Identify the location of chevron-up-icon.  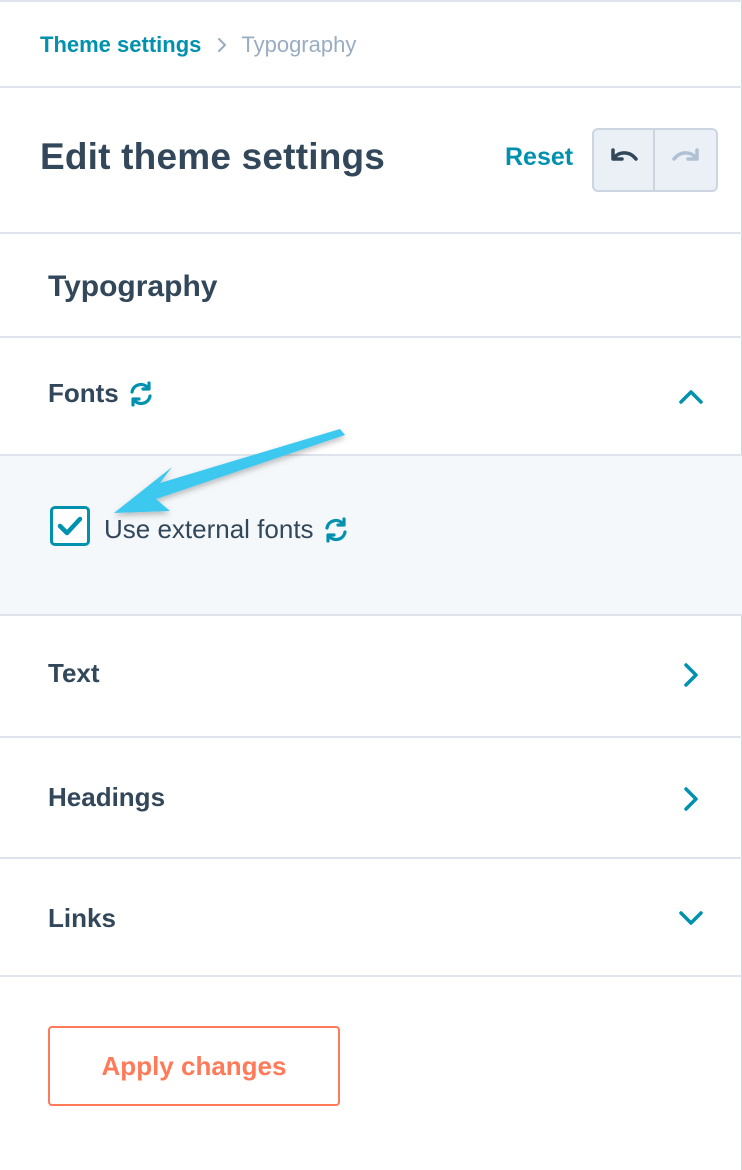
(691, 397).